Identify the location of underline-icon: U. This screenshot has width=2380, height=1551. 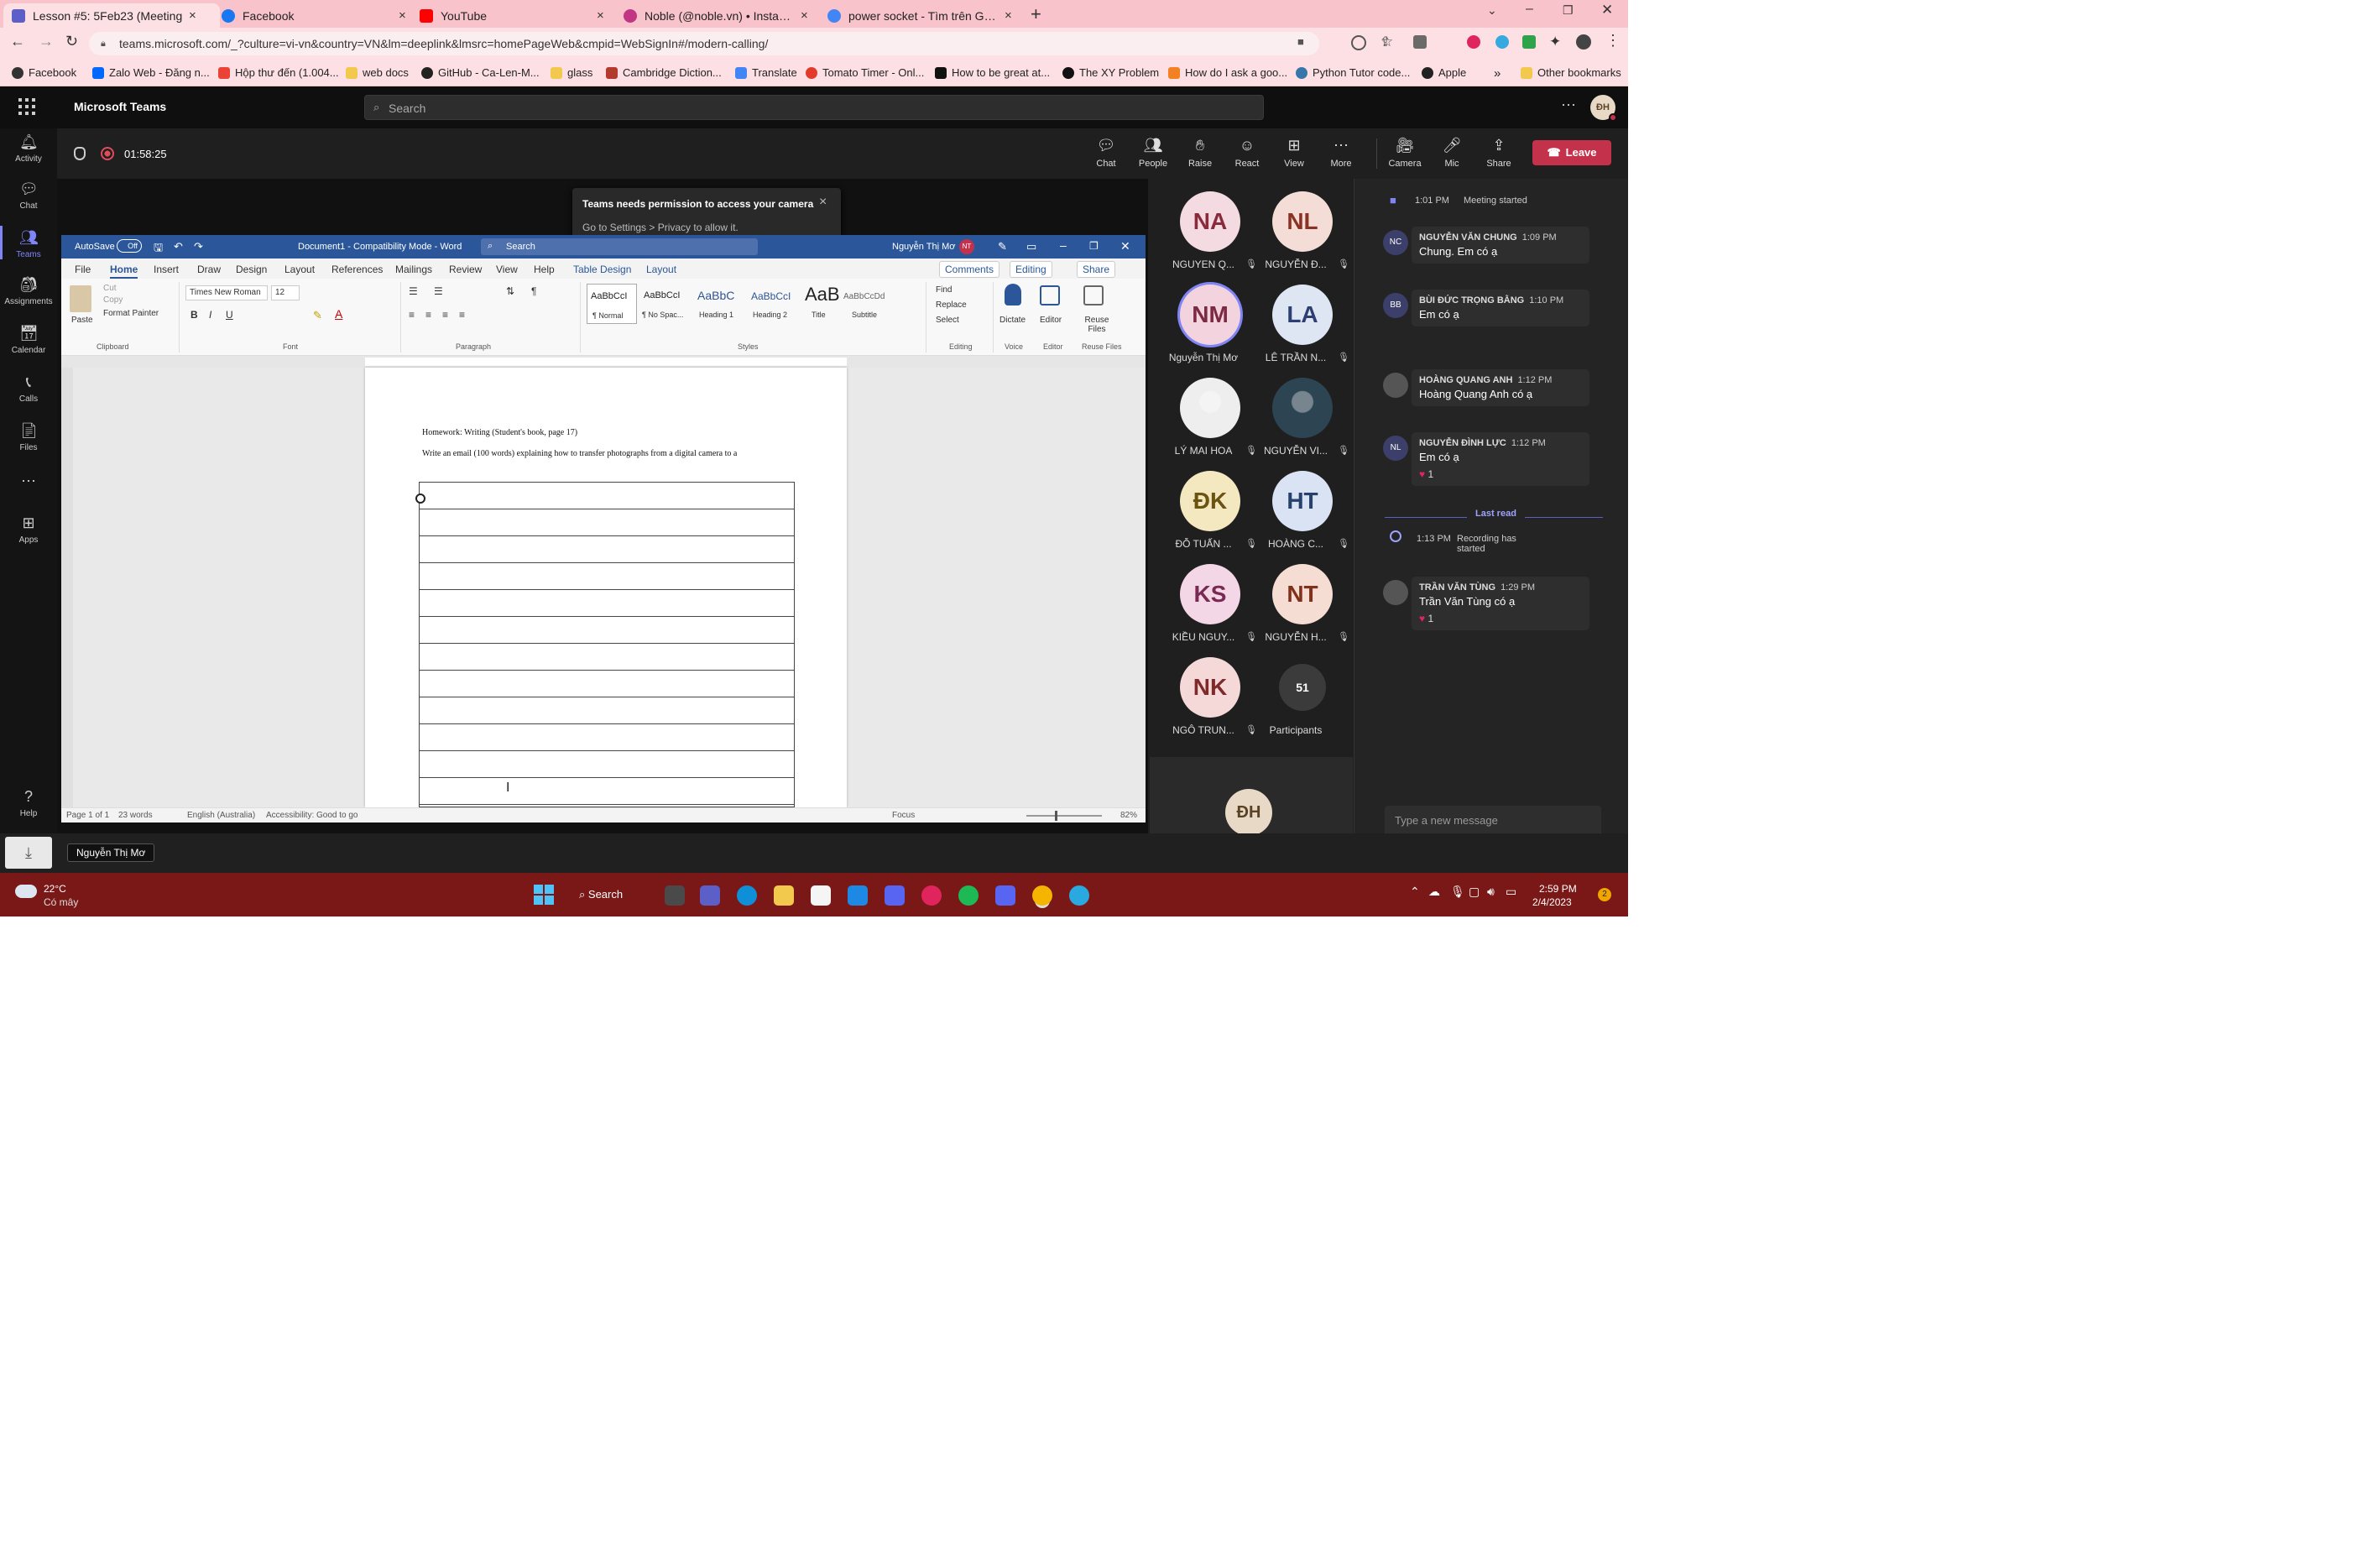
(230, 315).